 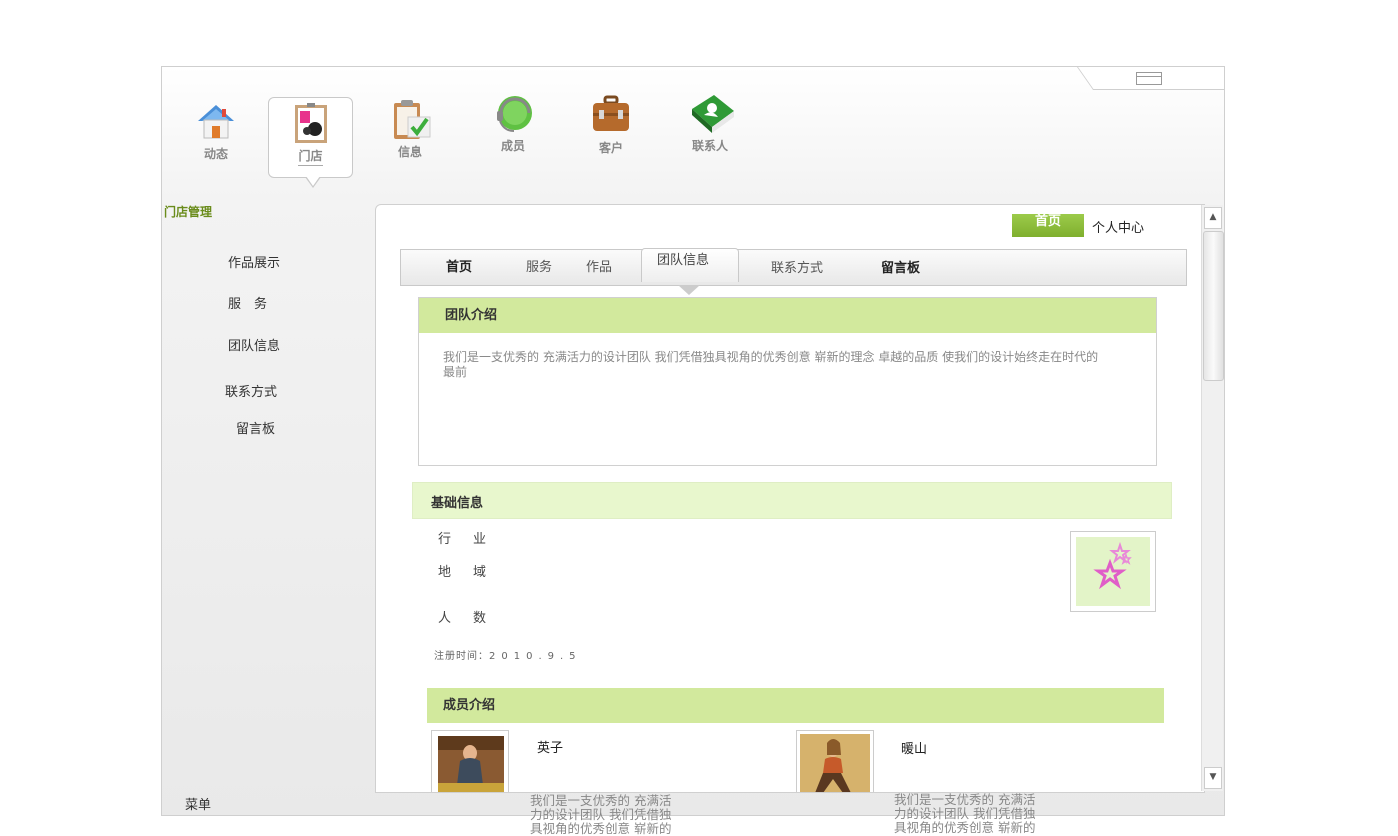 What do you see at coordinates (599, 265) in the screenshot?
I see `tab-works: 作品` at bounding box center [599, 265].